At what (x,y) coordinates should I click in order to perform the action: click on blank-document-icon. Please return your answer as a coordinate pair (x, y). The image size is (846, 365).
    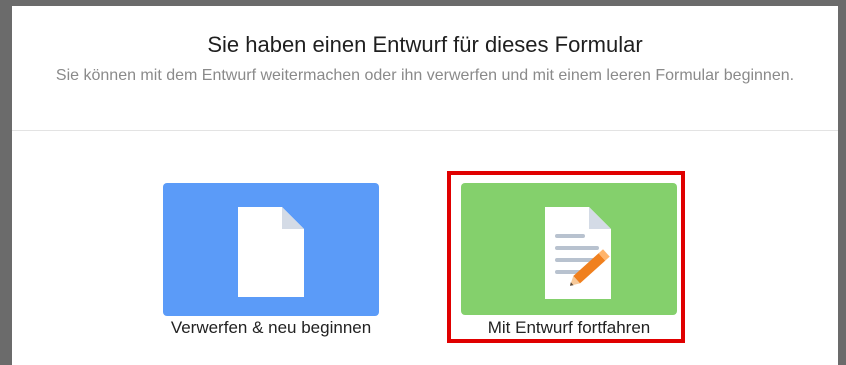
    Looking at the image, I should click on (271, 252).